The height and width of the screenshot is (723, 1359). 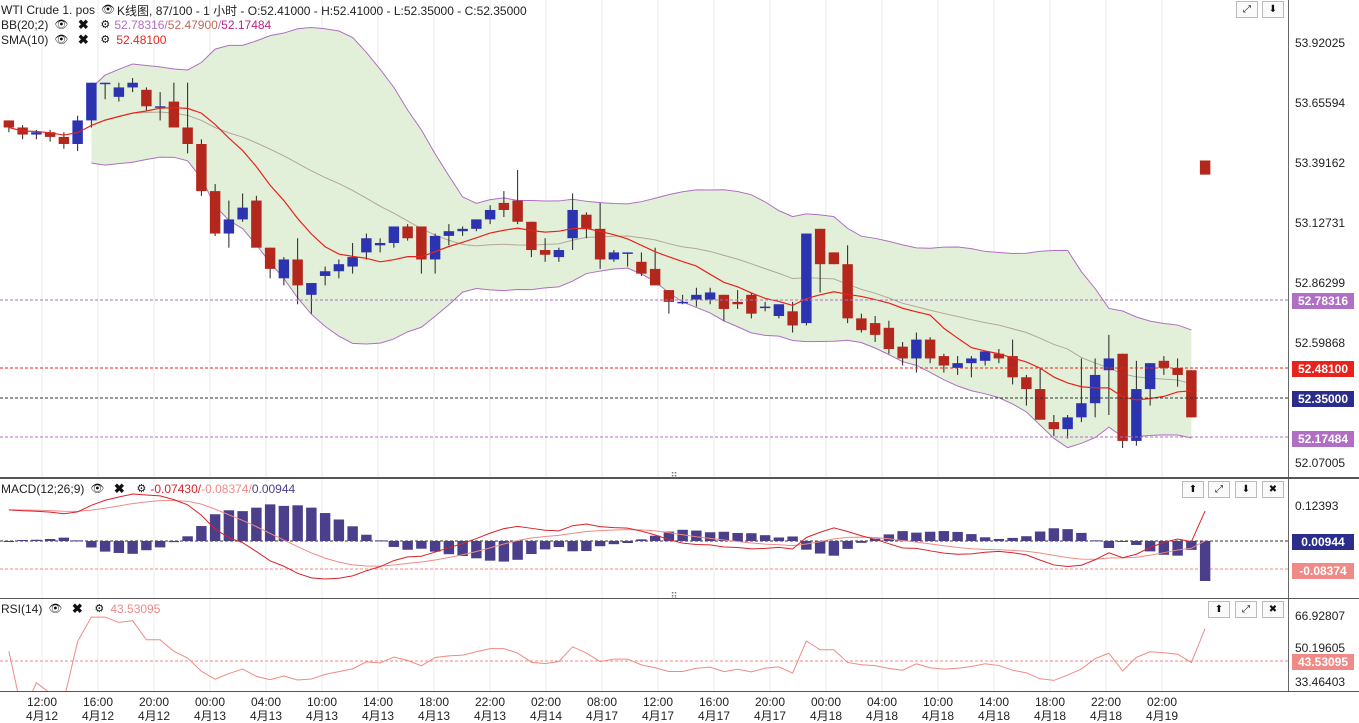 What do you see at coordinates (1288, 538) in the screenshot?
I see `macd-axis-divider` at bounding box center [1288, 538].